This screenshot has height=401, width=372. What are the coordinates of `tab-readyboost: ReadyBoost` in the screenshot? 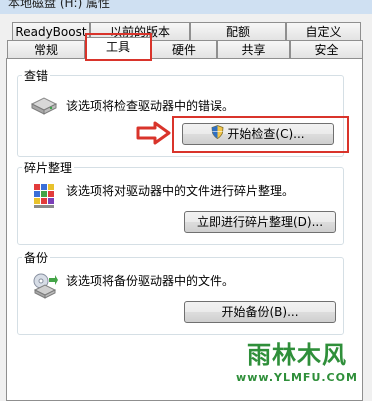 It's located at (51, 31).